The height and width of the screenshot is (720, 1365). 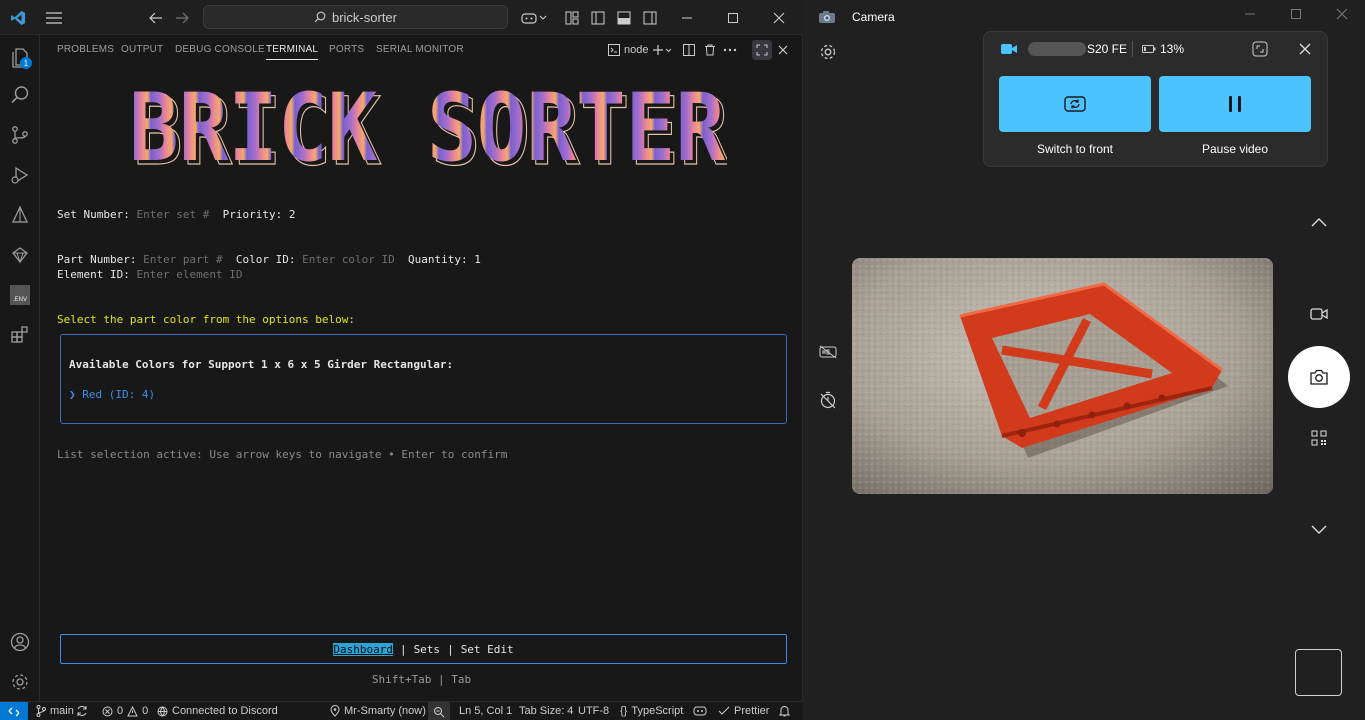 I want to click on tab-debug-console: DEBUG CONSOLE, so click(x=220, y=49).